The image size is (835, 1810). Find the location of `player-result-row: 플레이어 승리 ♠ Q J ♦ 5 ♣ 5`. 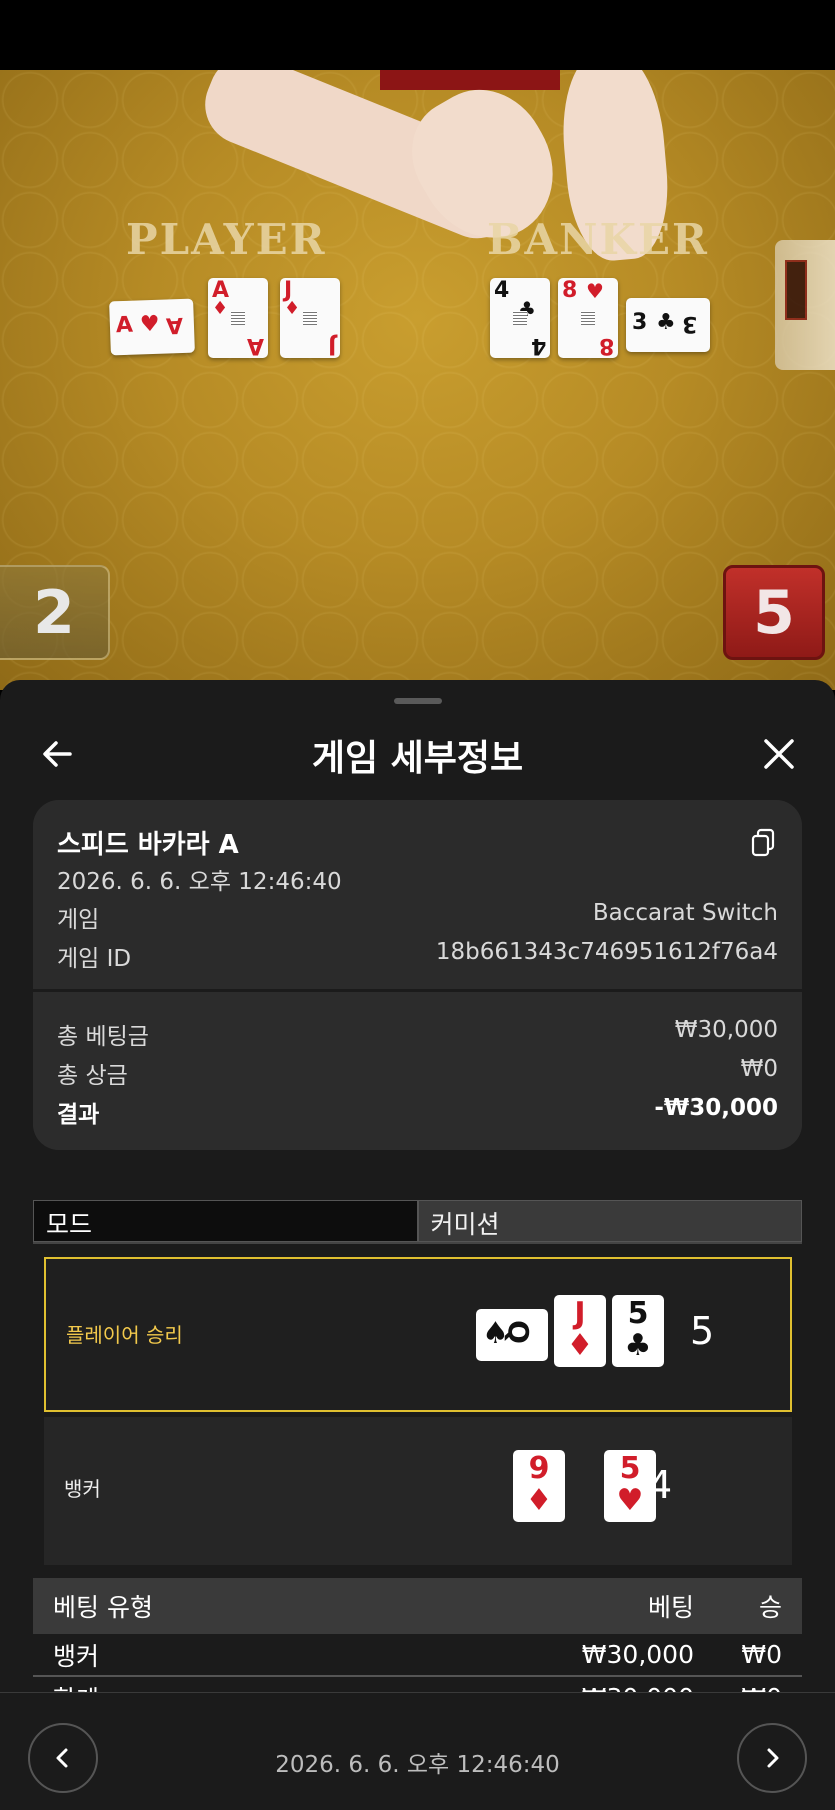

player-result-row: 플레이어 승리 ♠ Q J ♦ 5 ♣ 5 is located at coordinates (418, 1334).